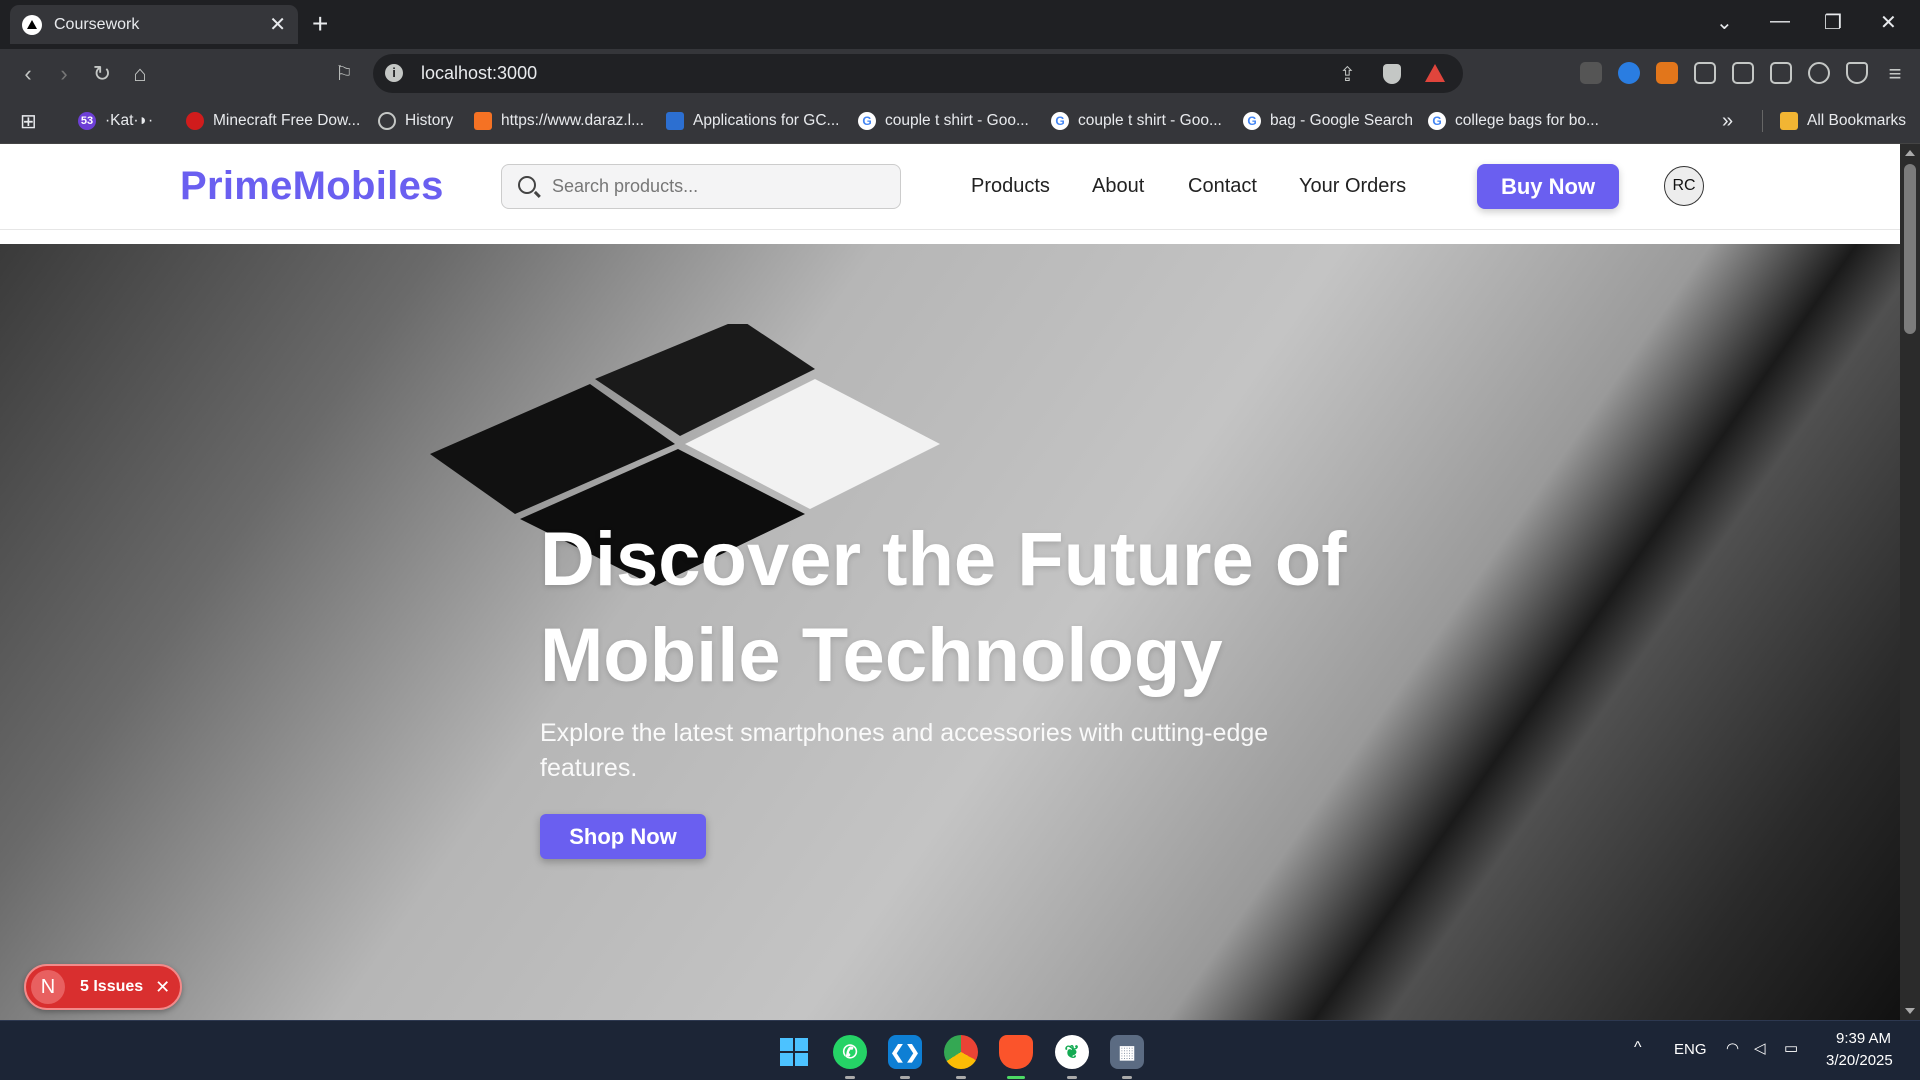 The height and width of the screenshot is (1080, 1920). I want to click on language-indicator: ENG, so click(1690, 1049).